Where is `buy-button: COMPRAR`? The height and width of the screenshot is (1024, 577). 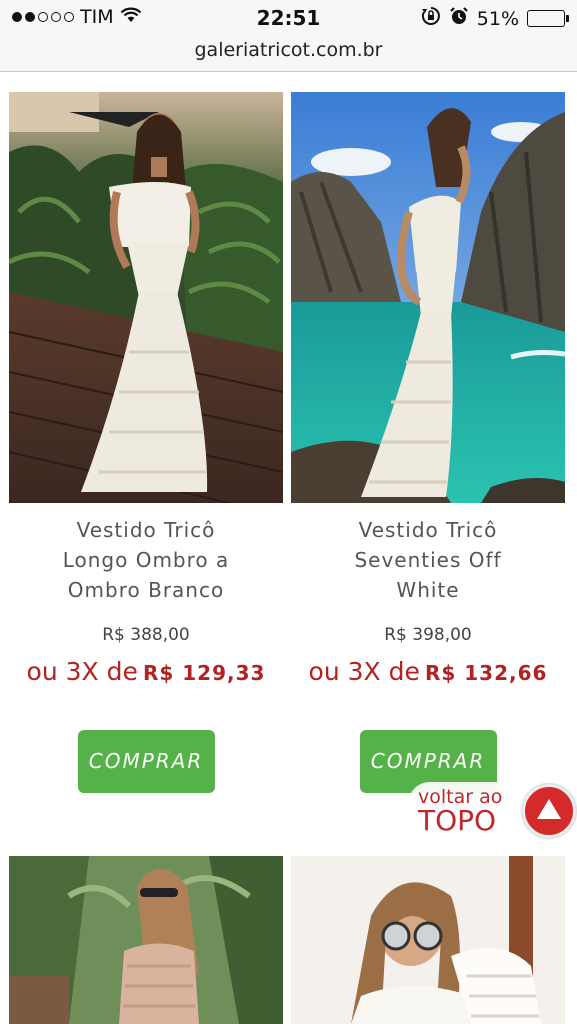 buy-button: COMPRAR is located at coordinates (146, 761).